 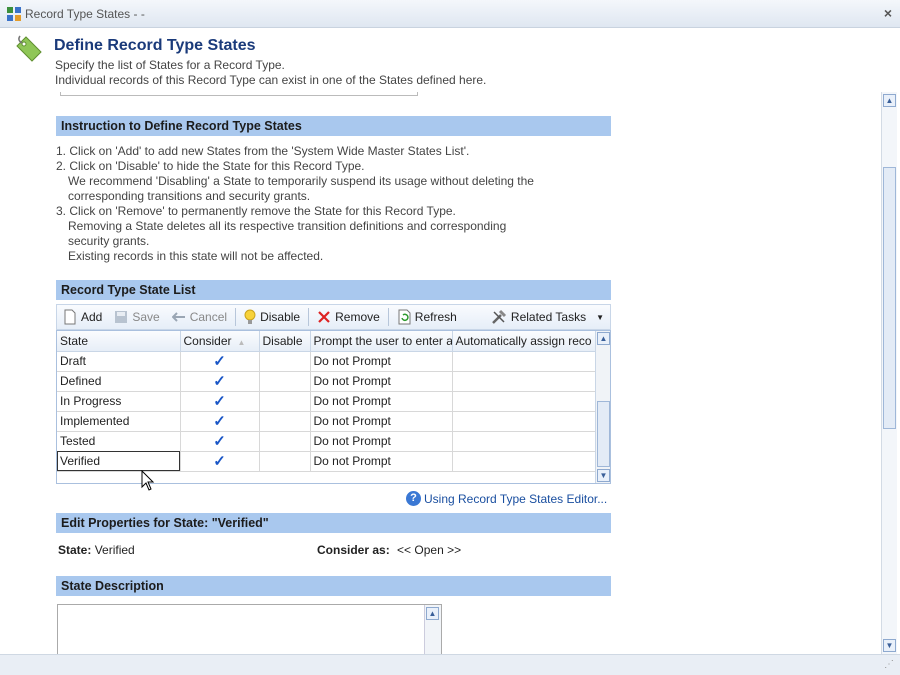 I want to click on edit-properties-heading: Edit Properties for State: "Verified", so click(x=333, y=523).